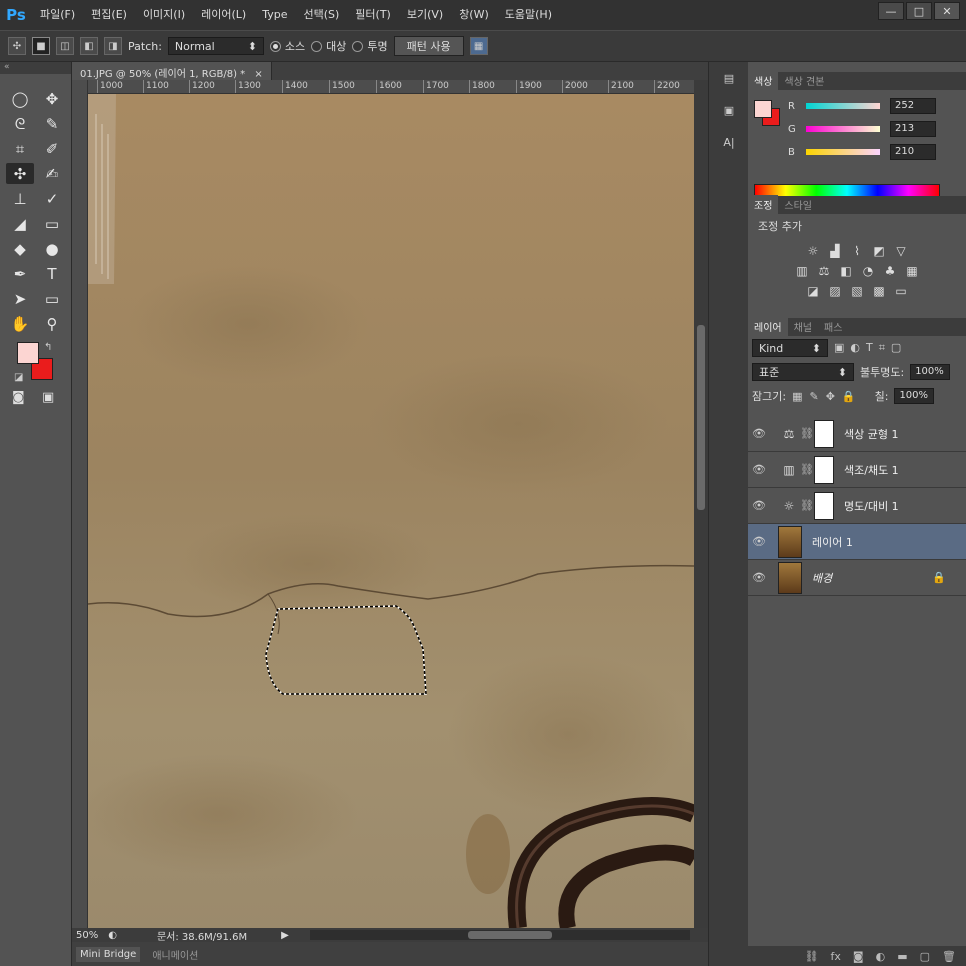 The width and height of the screenshot is (966, 966). I want to click on black-white-icon: ◧, so click(846, 271).